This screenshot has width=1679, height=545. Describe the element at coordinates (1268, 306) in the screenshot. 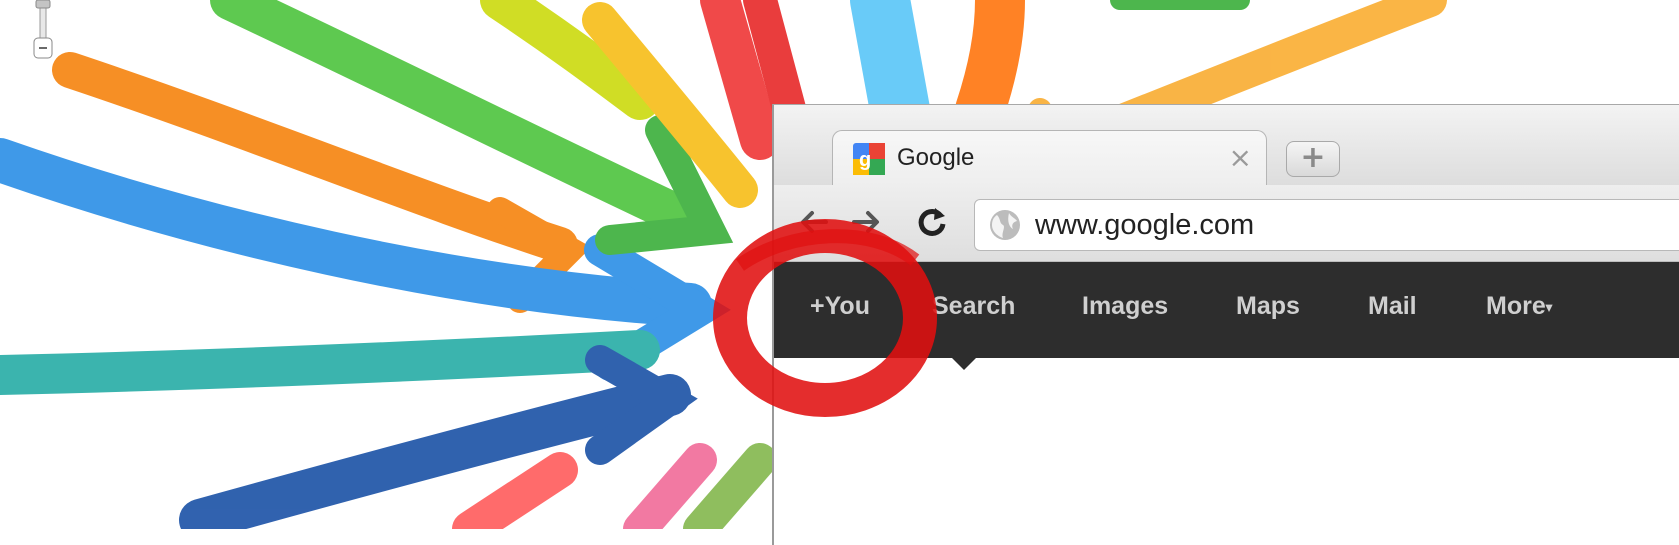

I see `nav-item-maps: Maps` at that location.